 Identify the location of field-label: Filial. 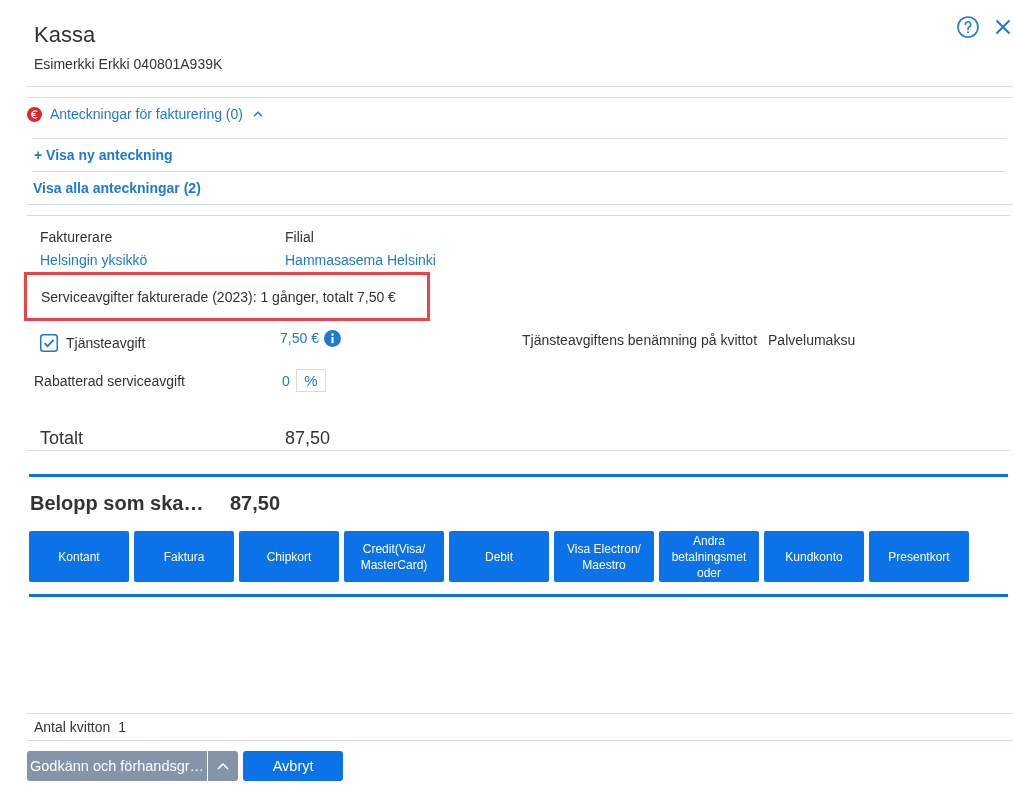
(299, 237).